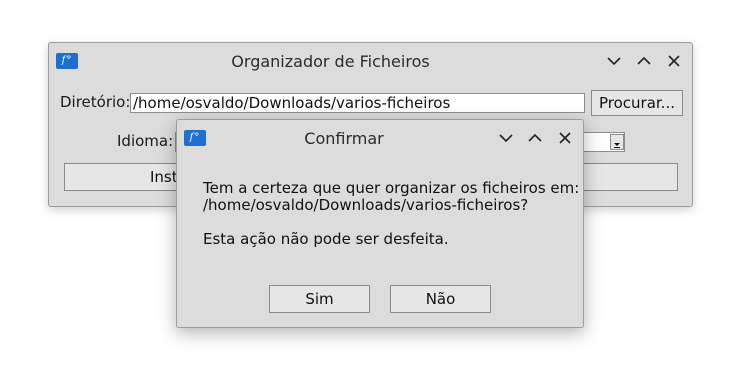 Image resolution: width=744 pixels, height=372 pixels. What do you see at coordinates (319, 299) in the screenshot?
I see `yes-button: Sim` at bounding box center [319, 299].